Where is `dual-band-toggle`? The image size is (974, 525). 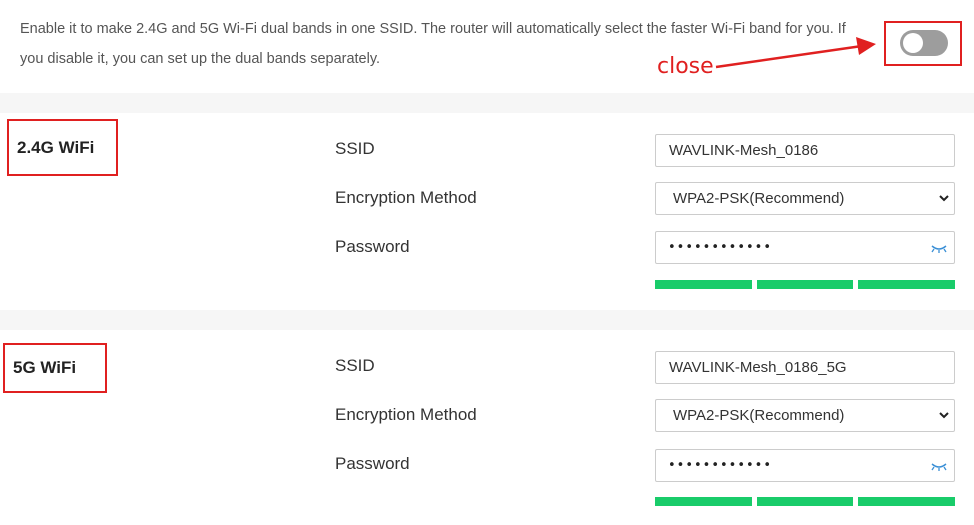
dual-band-toggle is located at coordinates (924, 43).